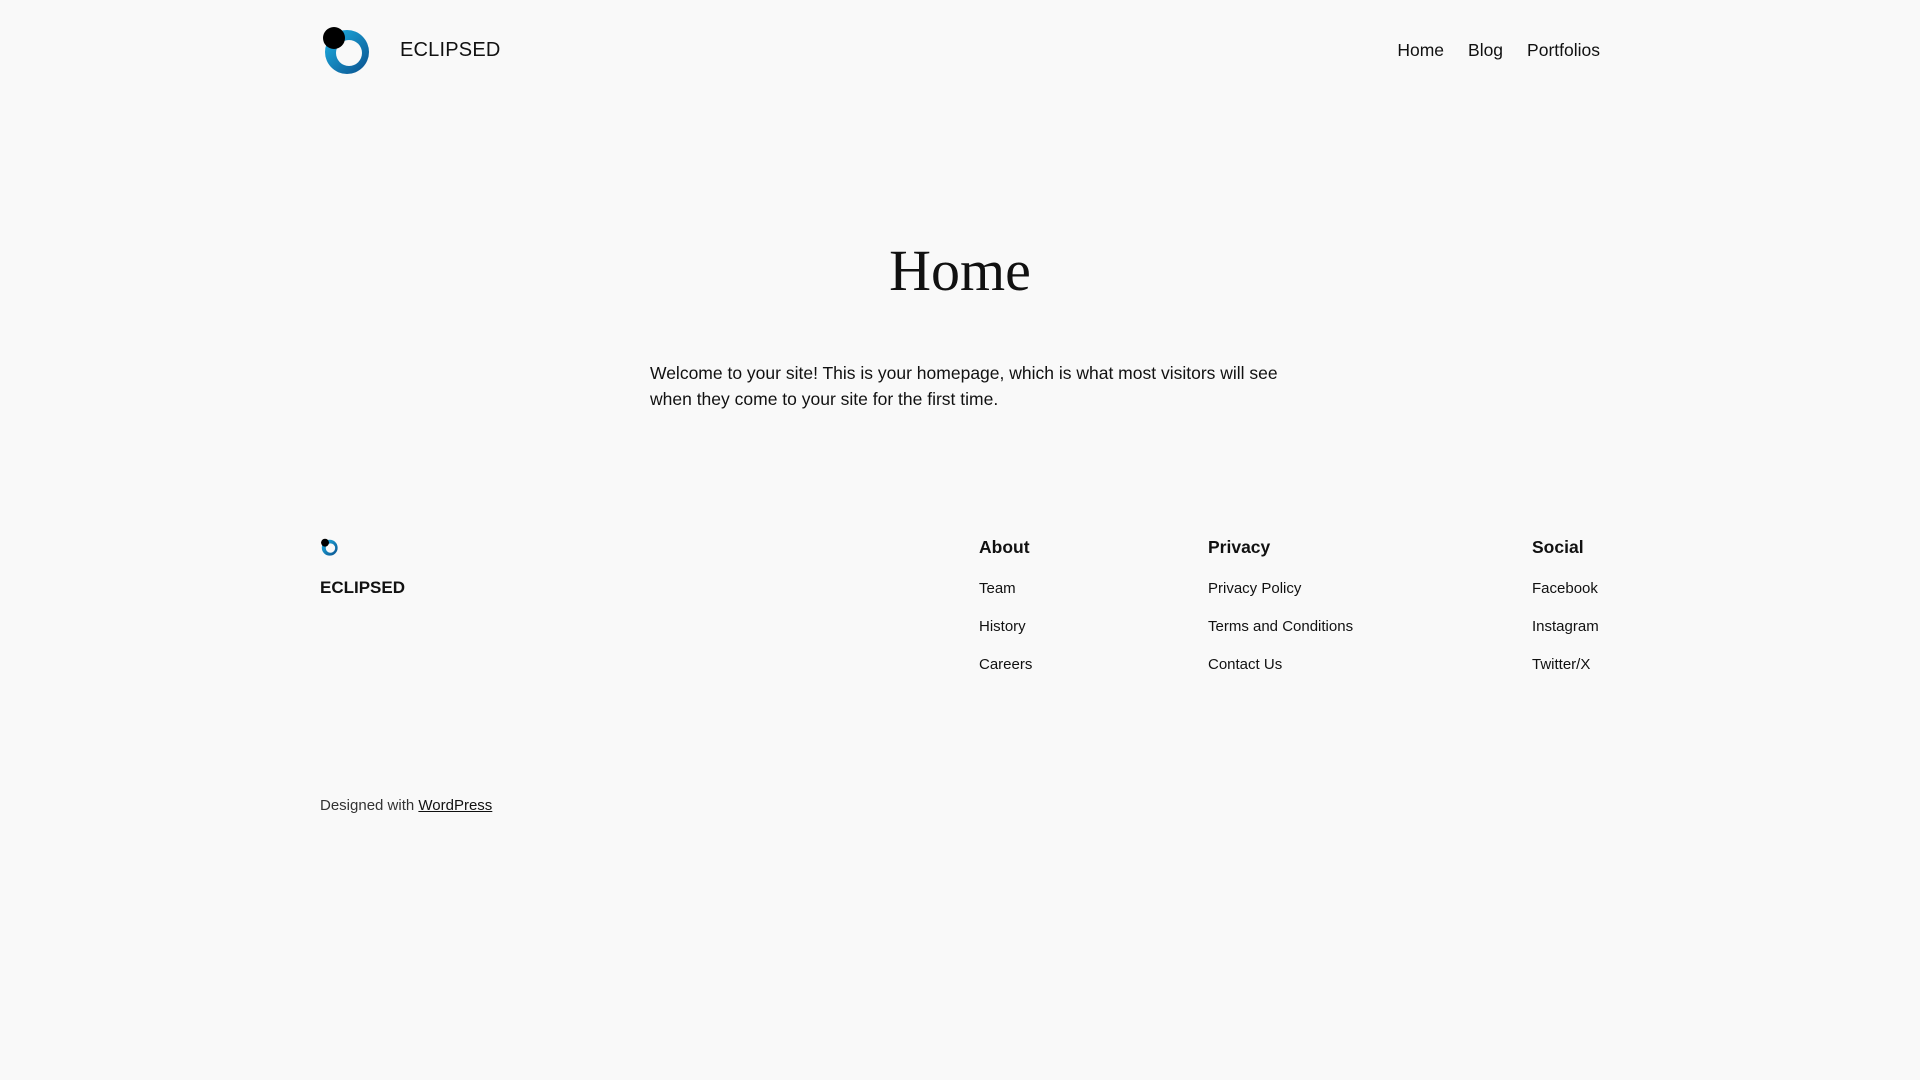 Image resolution: width=1920 pixels, height=1080 pixels. I want to click on wordpress-link: WordPress, so click(455, 805).